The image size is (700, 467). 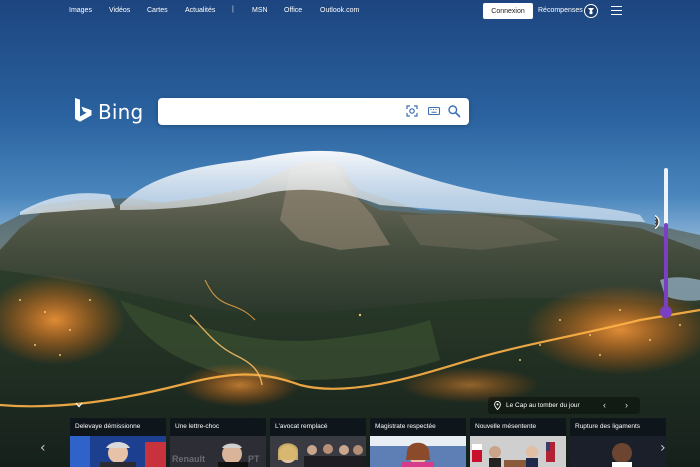 I want to click on news-card-title: Rupture des ligaments, so click(x=608, y=426).